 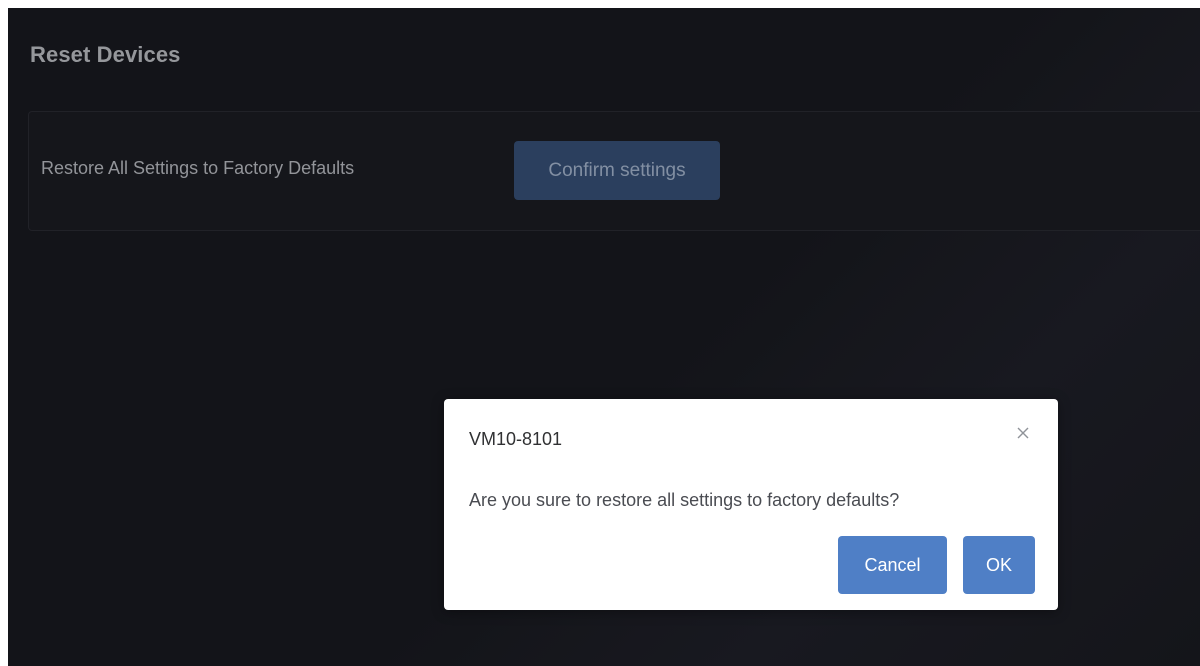 What do you see at coordinates (105, 54) in the screenshot?
I see `page-title: Reset Devices` at bounding box center [105, 54].